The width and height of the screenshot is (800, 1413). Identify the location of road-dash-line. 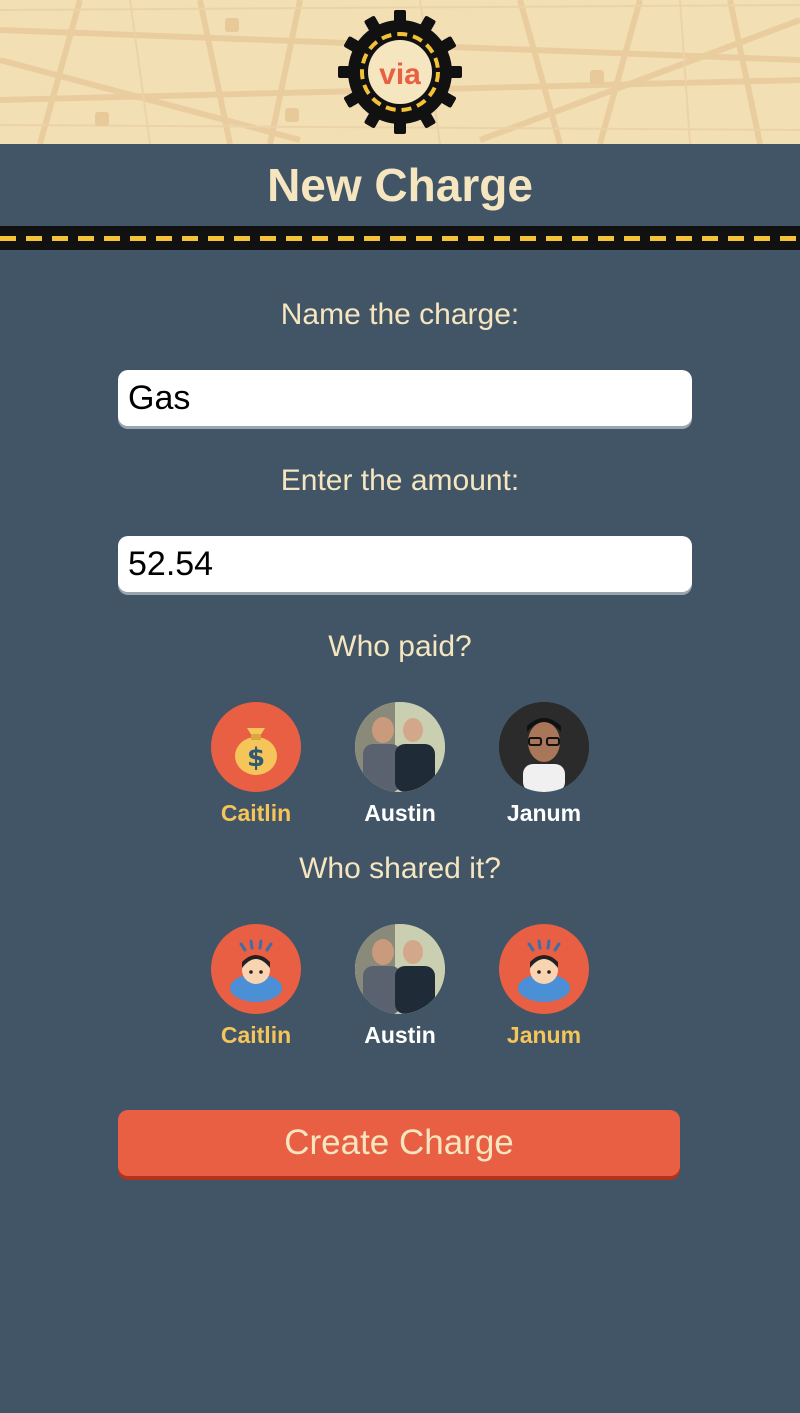
(400, 238).